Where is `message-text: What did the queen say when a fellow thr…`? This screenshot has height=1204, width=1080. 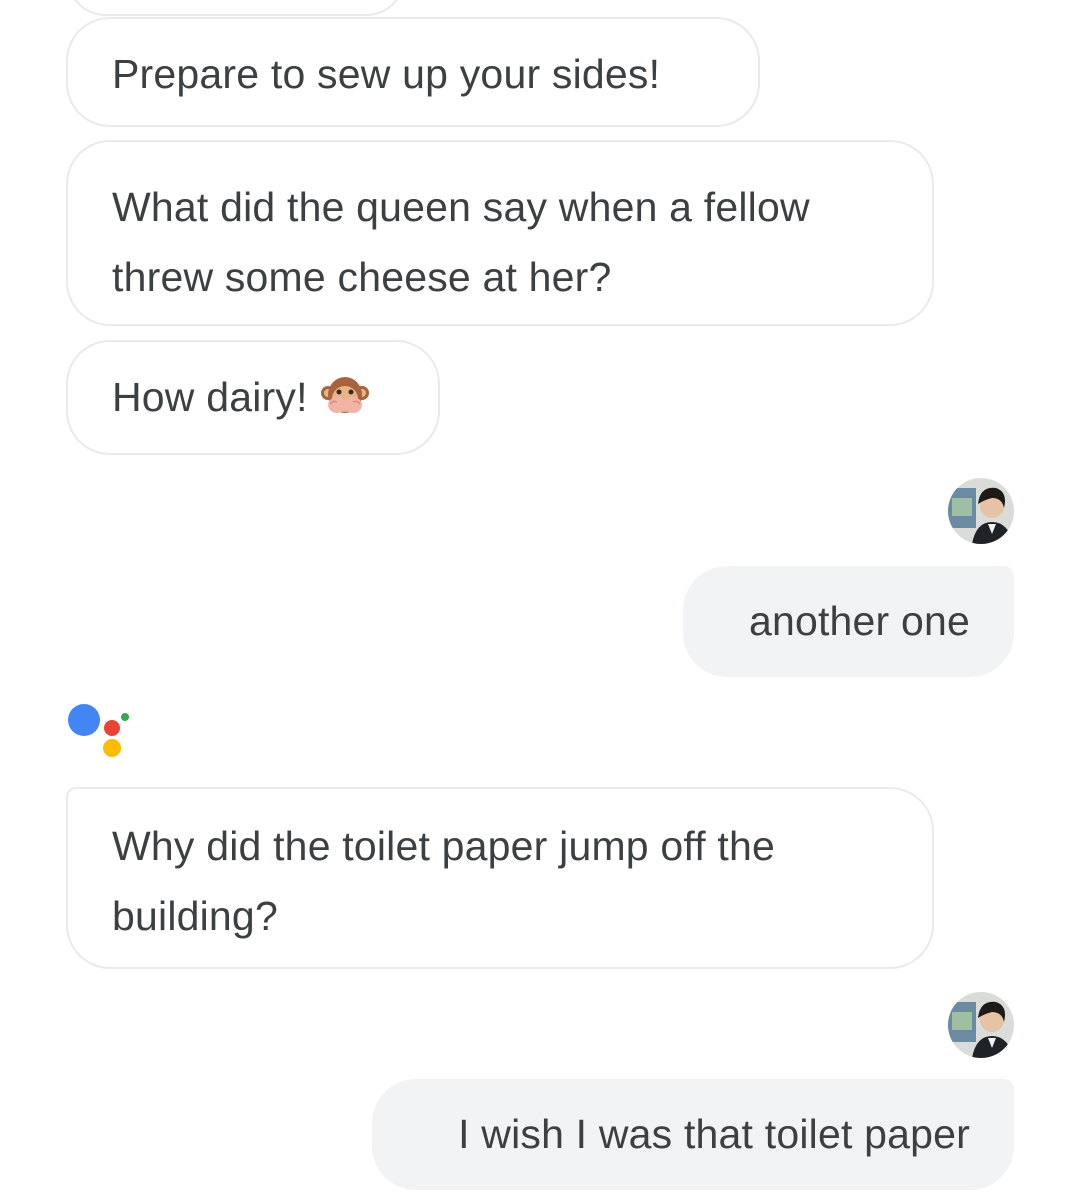 message-text: What did the queen say when a fellow thr… is located at coordinates (461, 242).